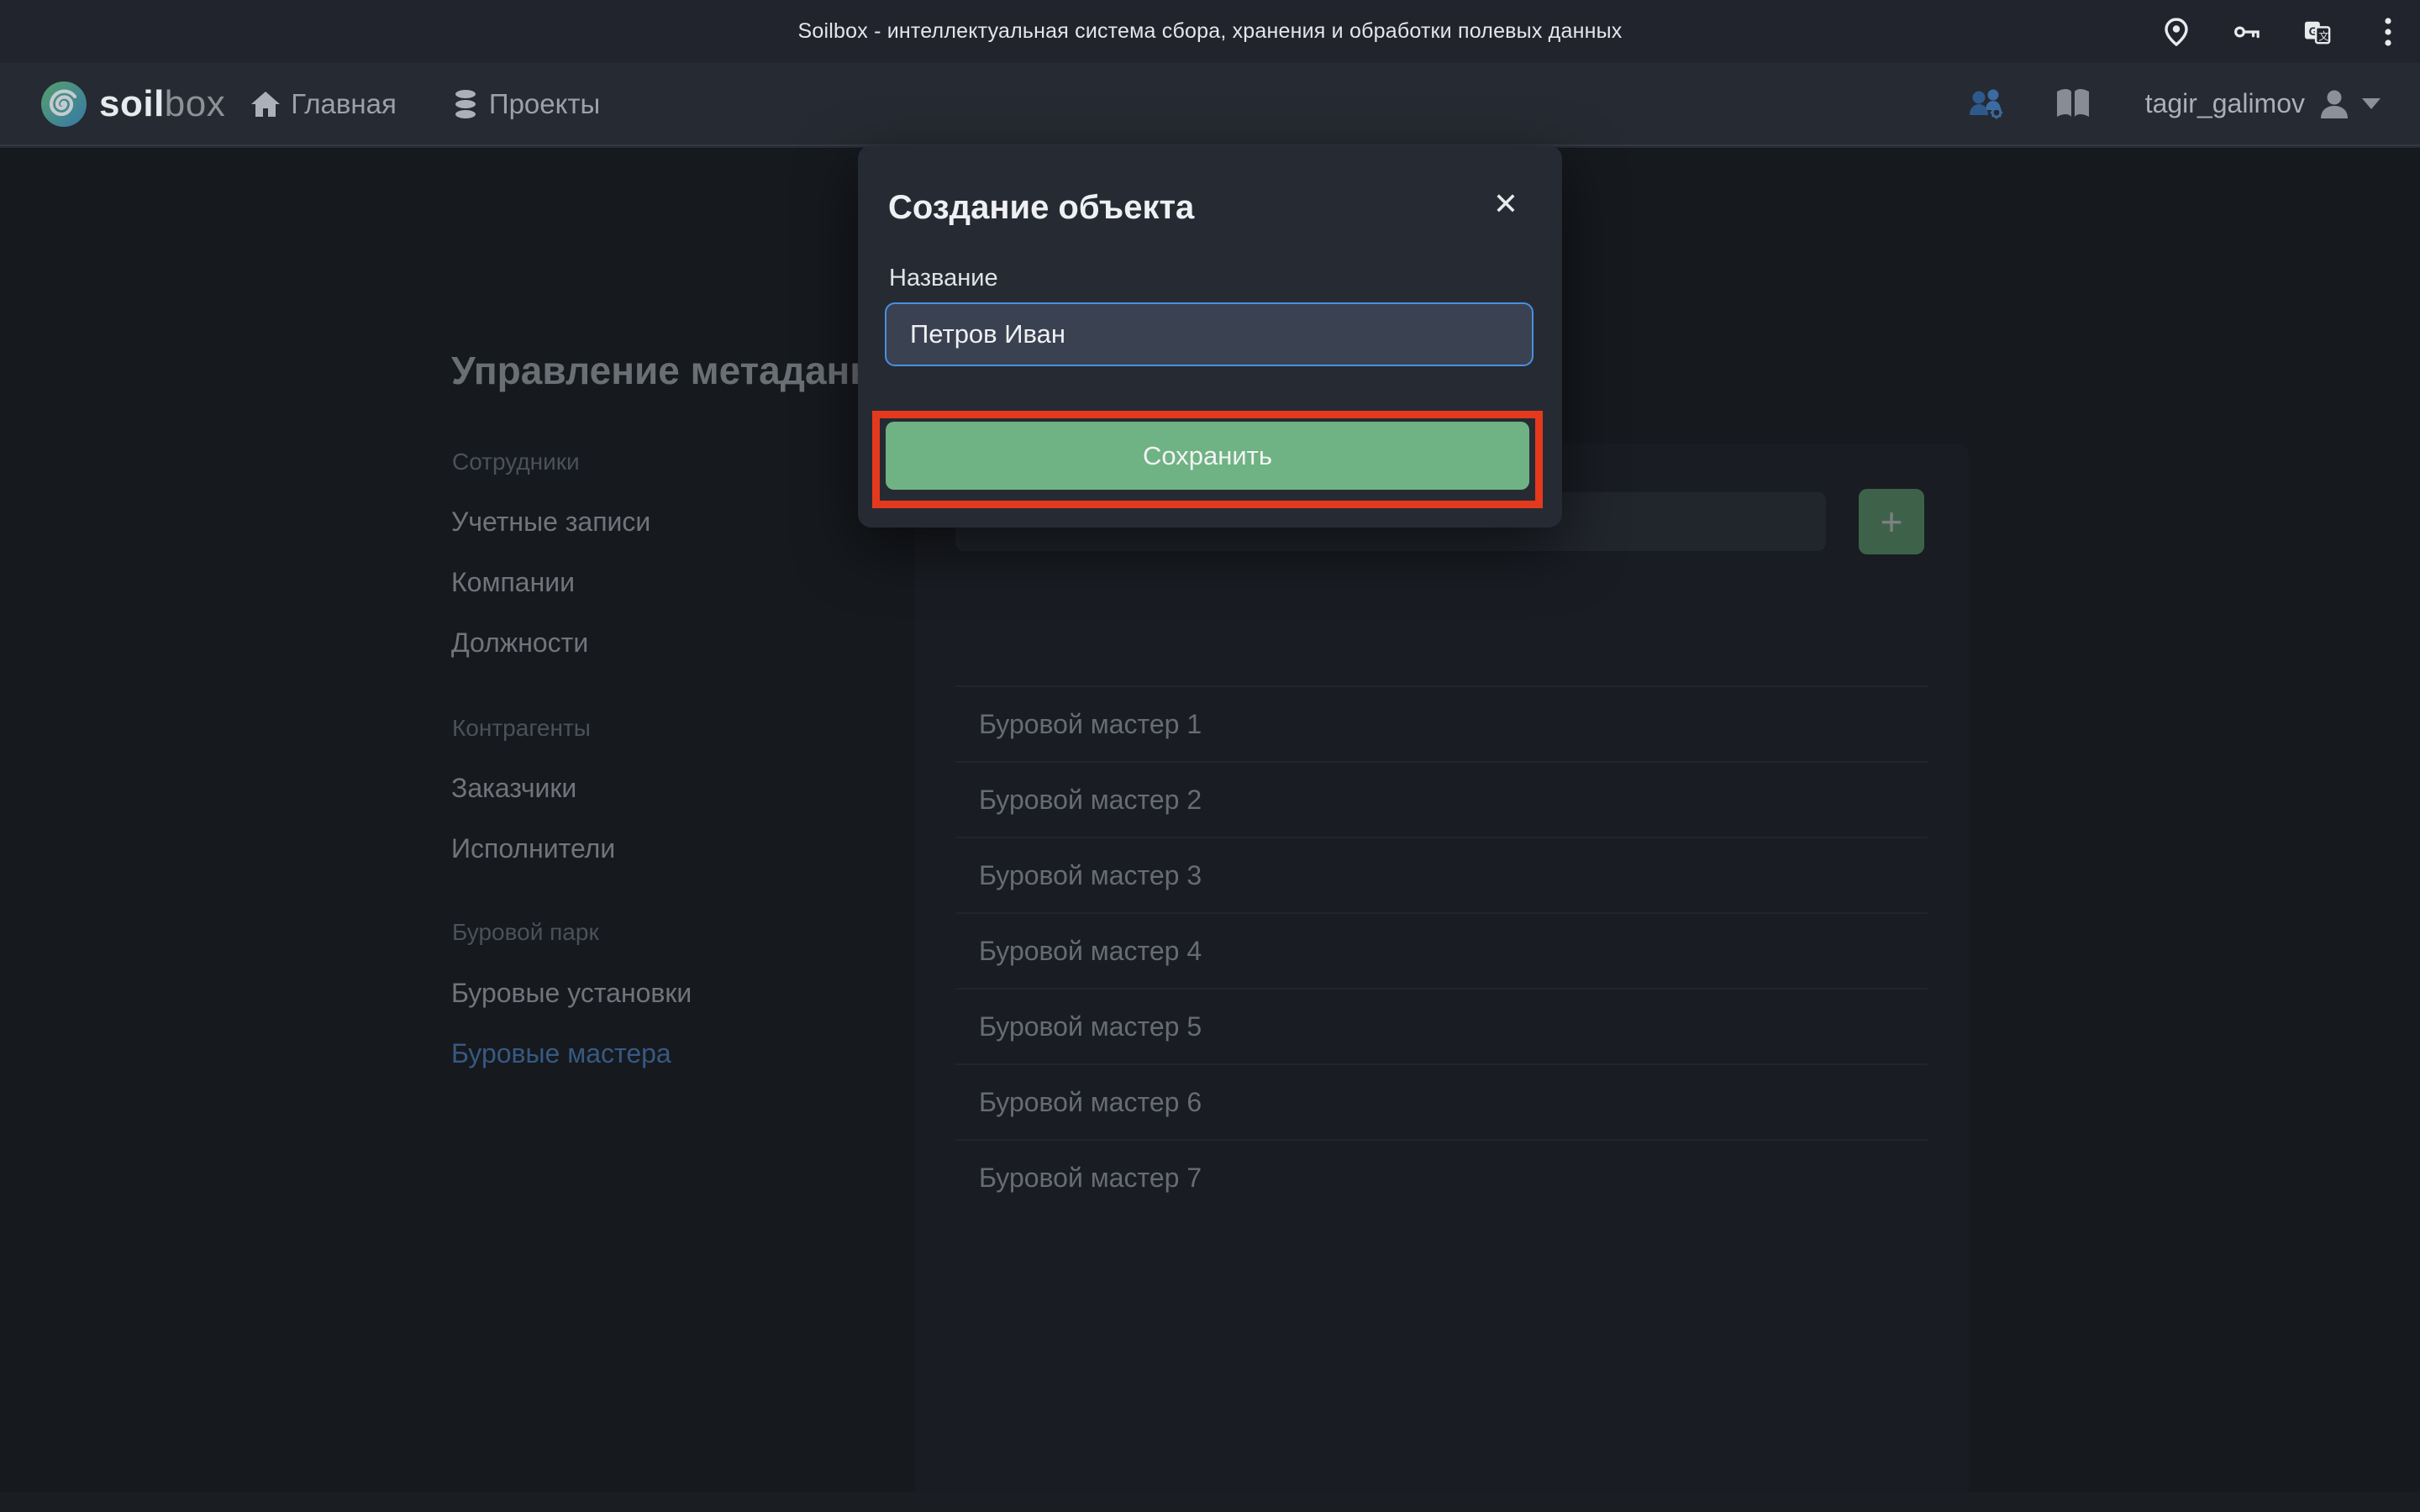  Describe the element at coordinates (265, 104) in the screenshot. I see `home-icon` at that location.